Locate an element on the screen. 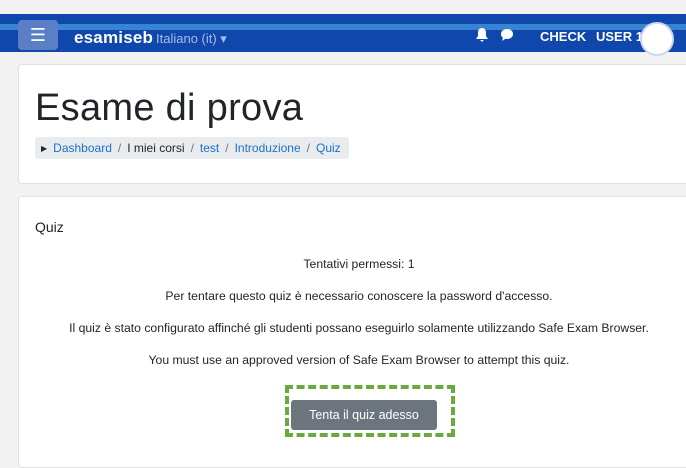 The width and height of the screenshot is (686, 468). breadcrumb-dashboard: Dashboard is located at coordinates (82, 148).